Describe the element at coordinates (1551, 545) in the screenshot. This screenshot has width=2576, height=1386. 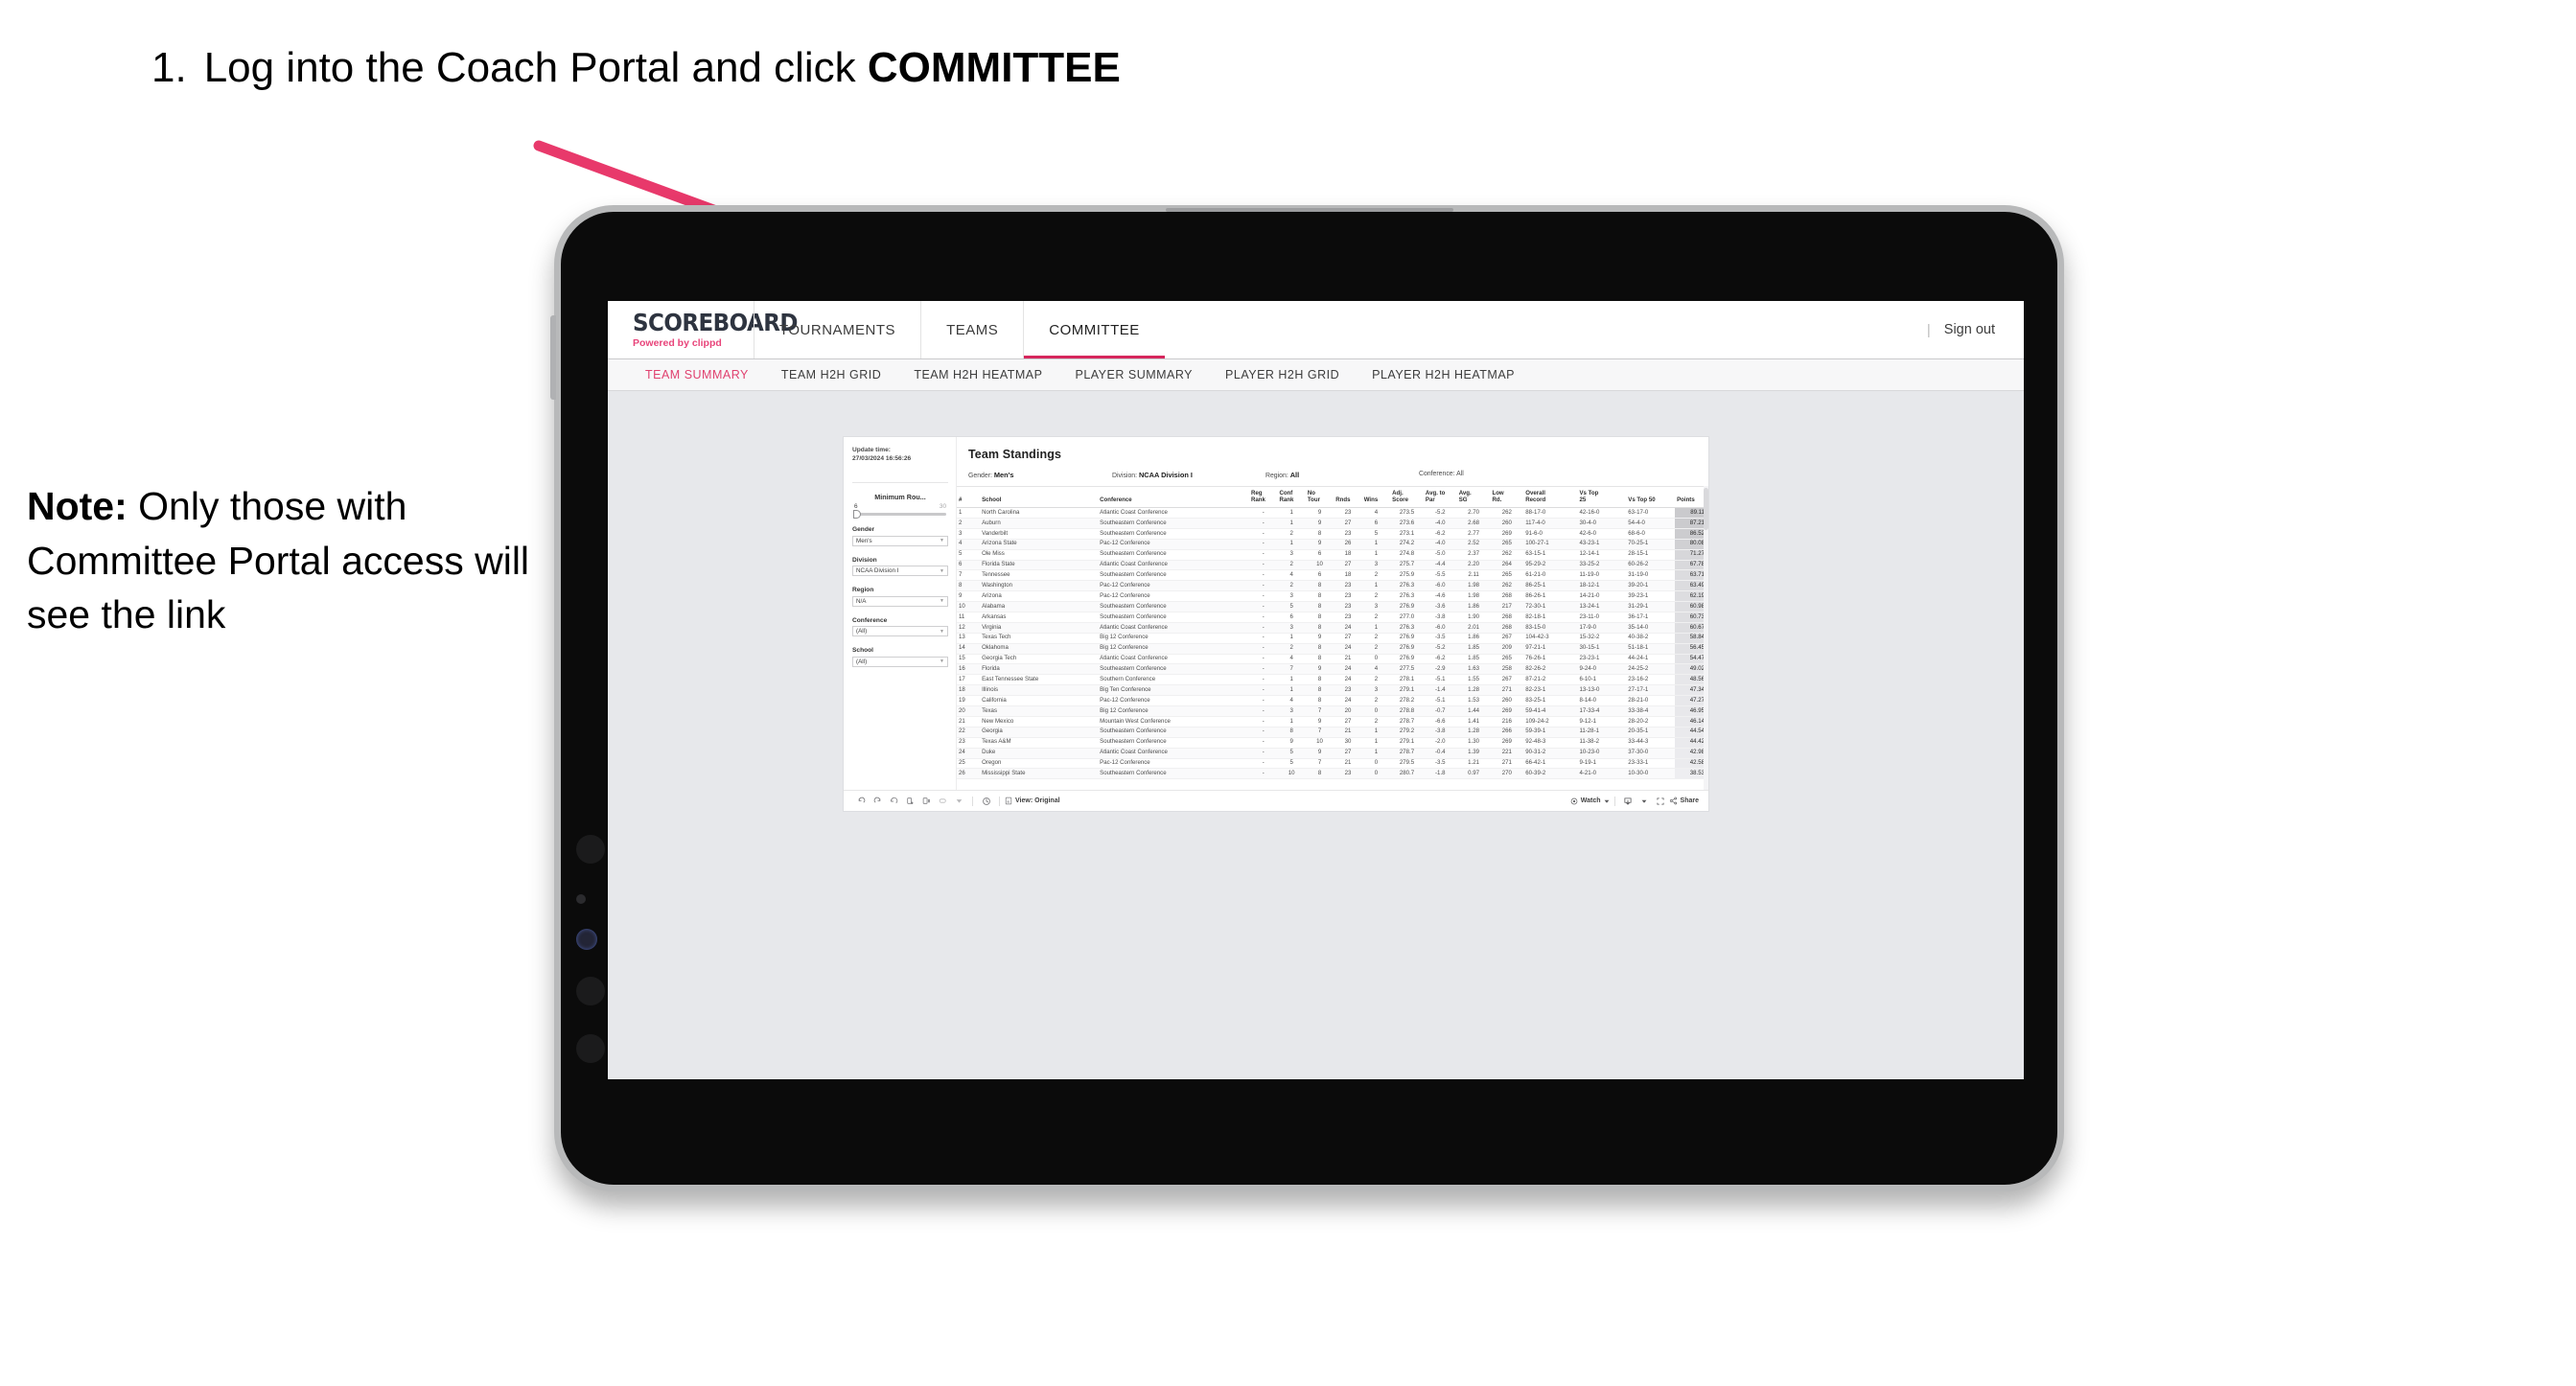
I see `table-cell: 100-27-1` at that location.